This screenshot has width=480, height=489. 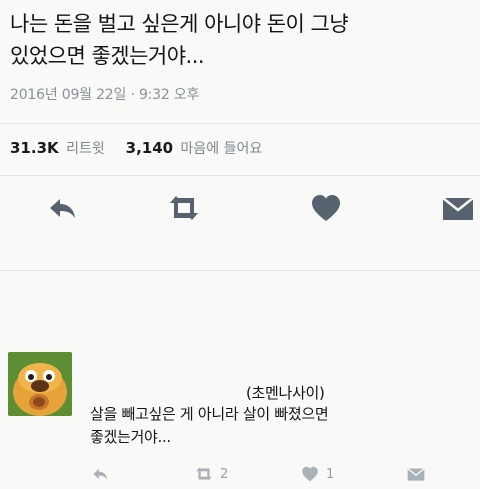 What do you see at coordinates (240, 270) in the screenshot?
I see `divider-actions` at bounding box center [240, 270].